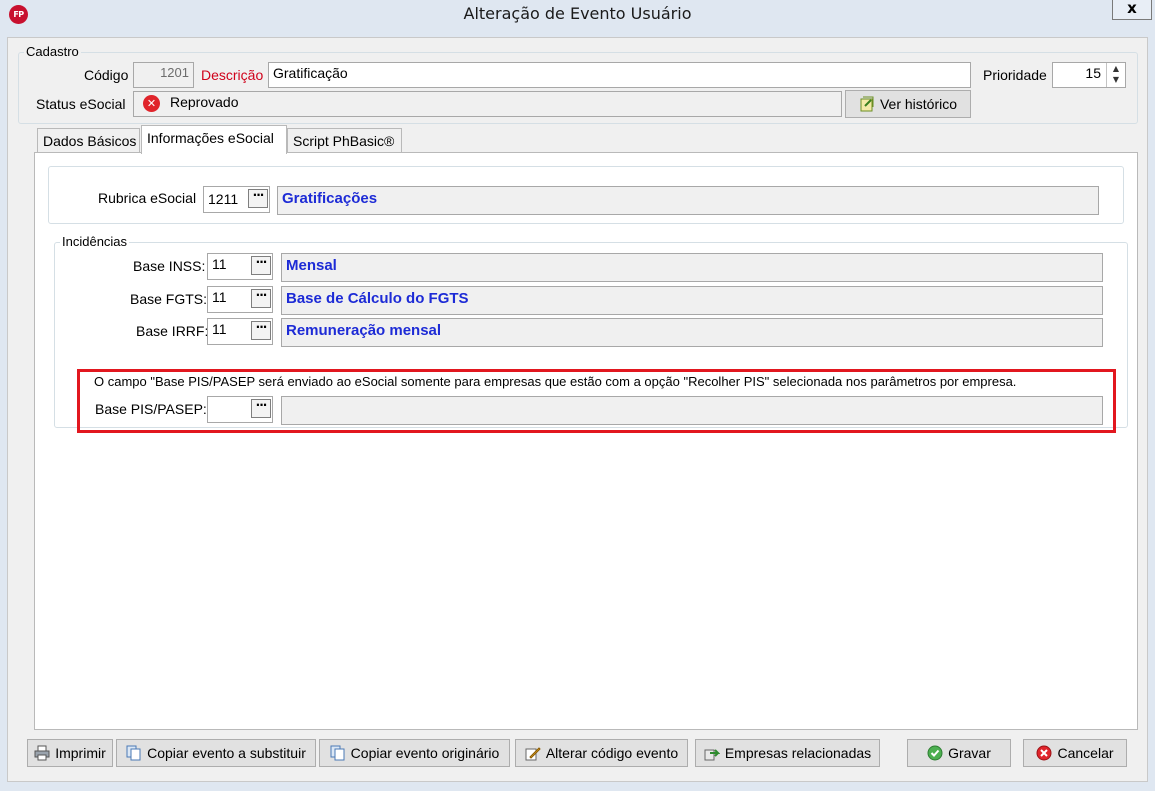  I want to click on company-export-icon, so click(712, 753).